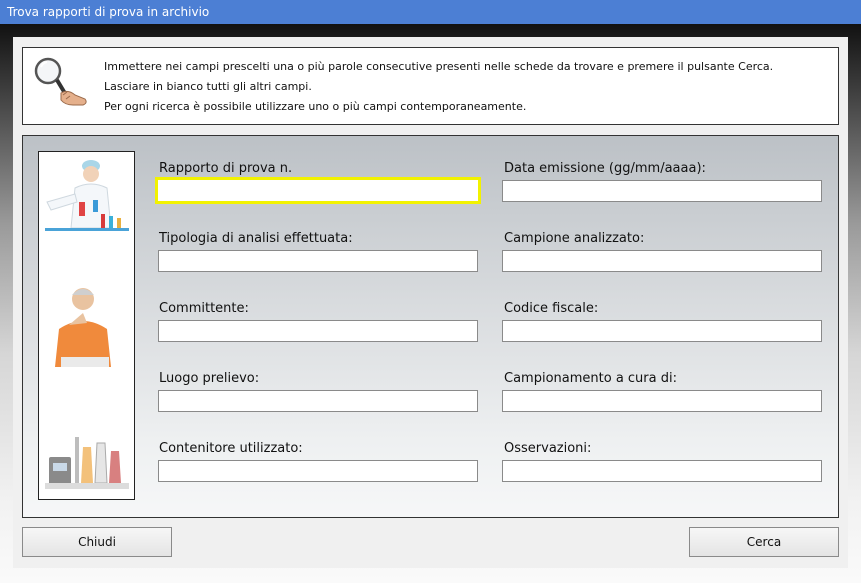 Image resolution: width=861 pixels, height=583 pixels. Describe the element at coordinates (318, 401) in the screenshot. I see `luogo-prelievo-input` at that location.